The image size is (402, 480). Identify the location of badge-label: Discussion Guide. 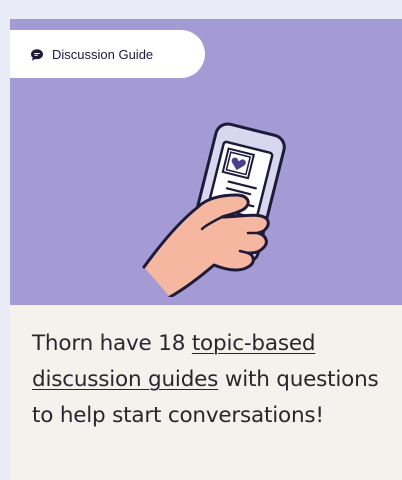
(103, 54).